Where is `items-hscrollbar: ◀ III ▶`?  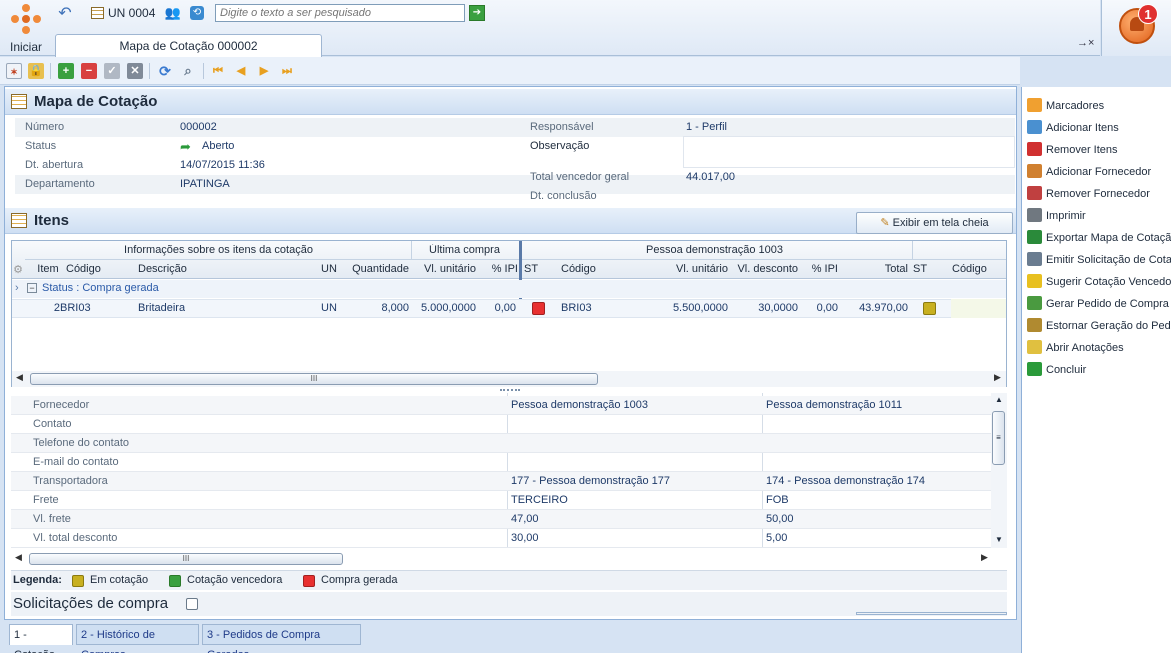 items-hscrollbar: ◀ III ▶ is located at coordinates (509, 379).